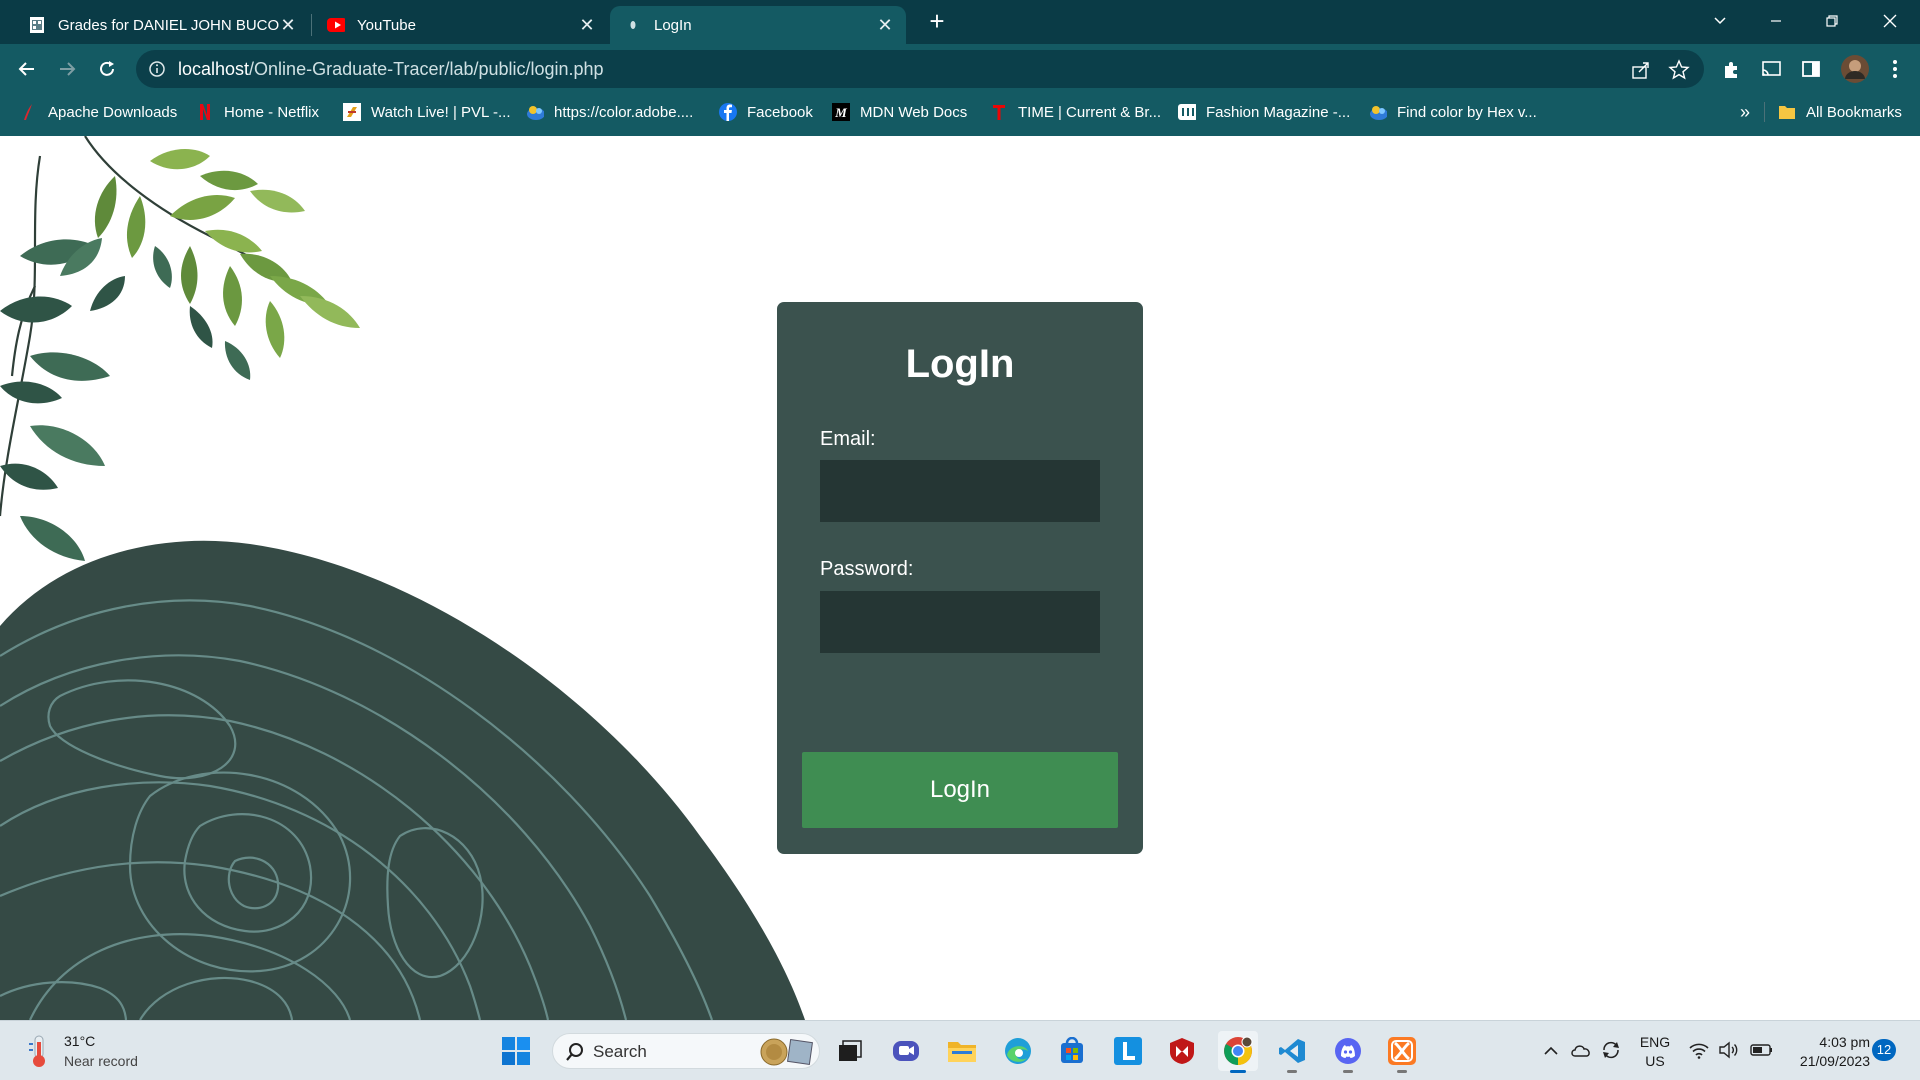  I want to click on login-title: LogIn, so click(960, 364).